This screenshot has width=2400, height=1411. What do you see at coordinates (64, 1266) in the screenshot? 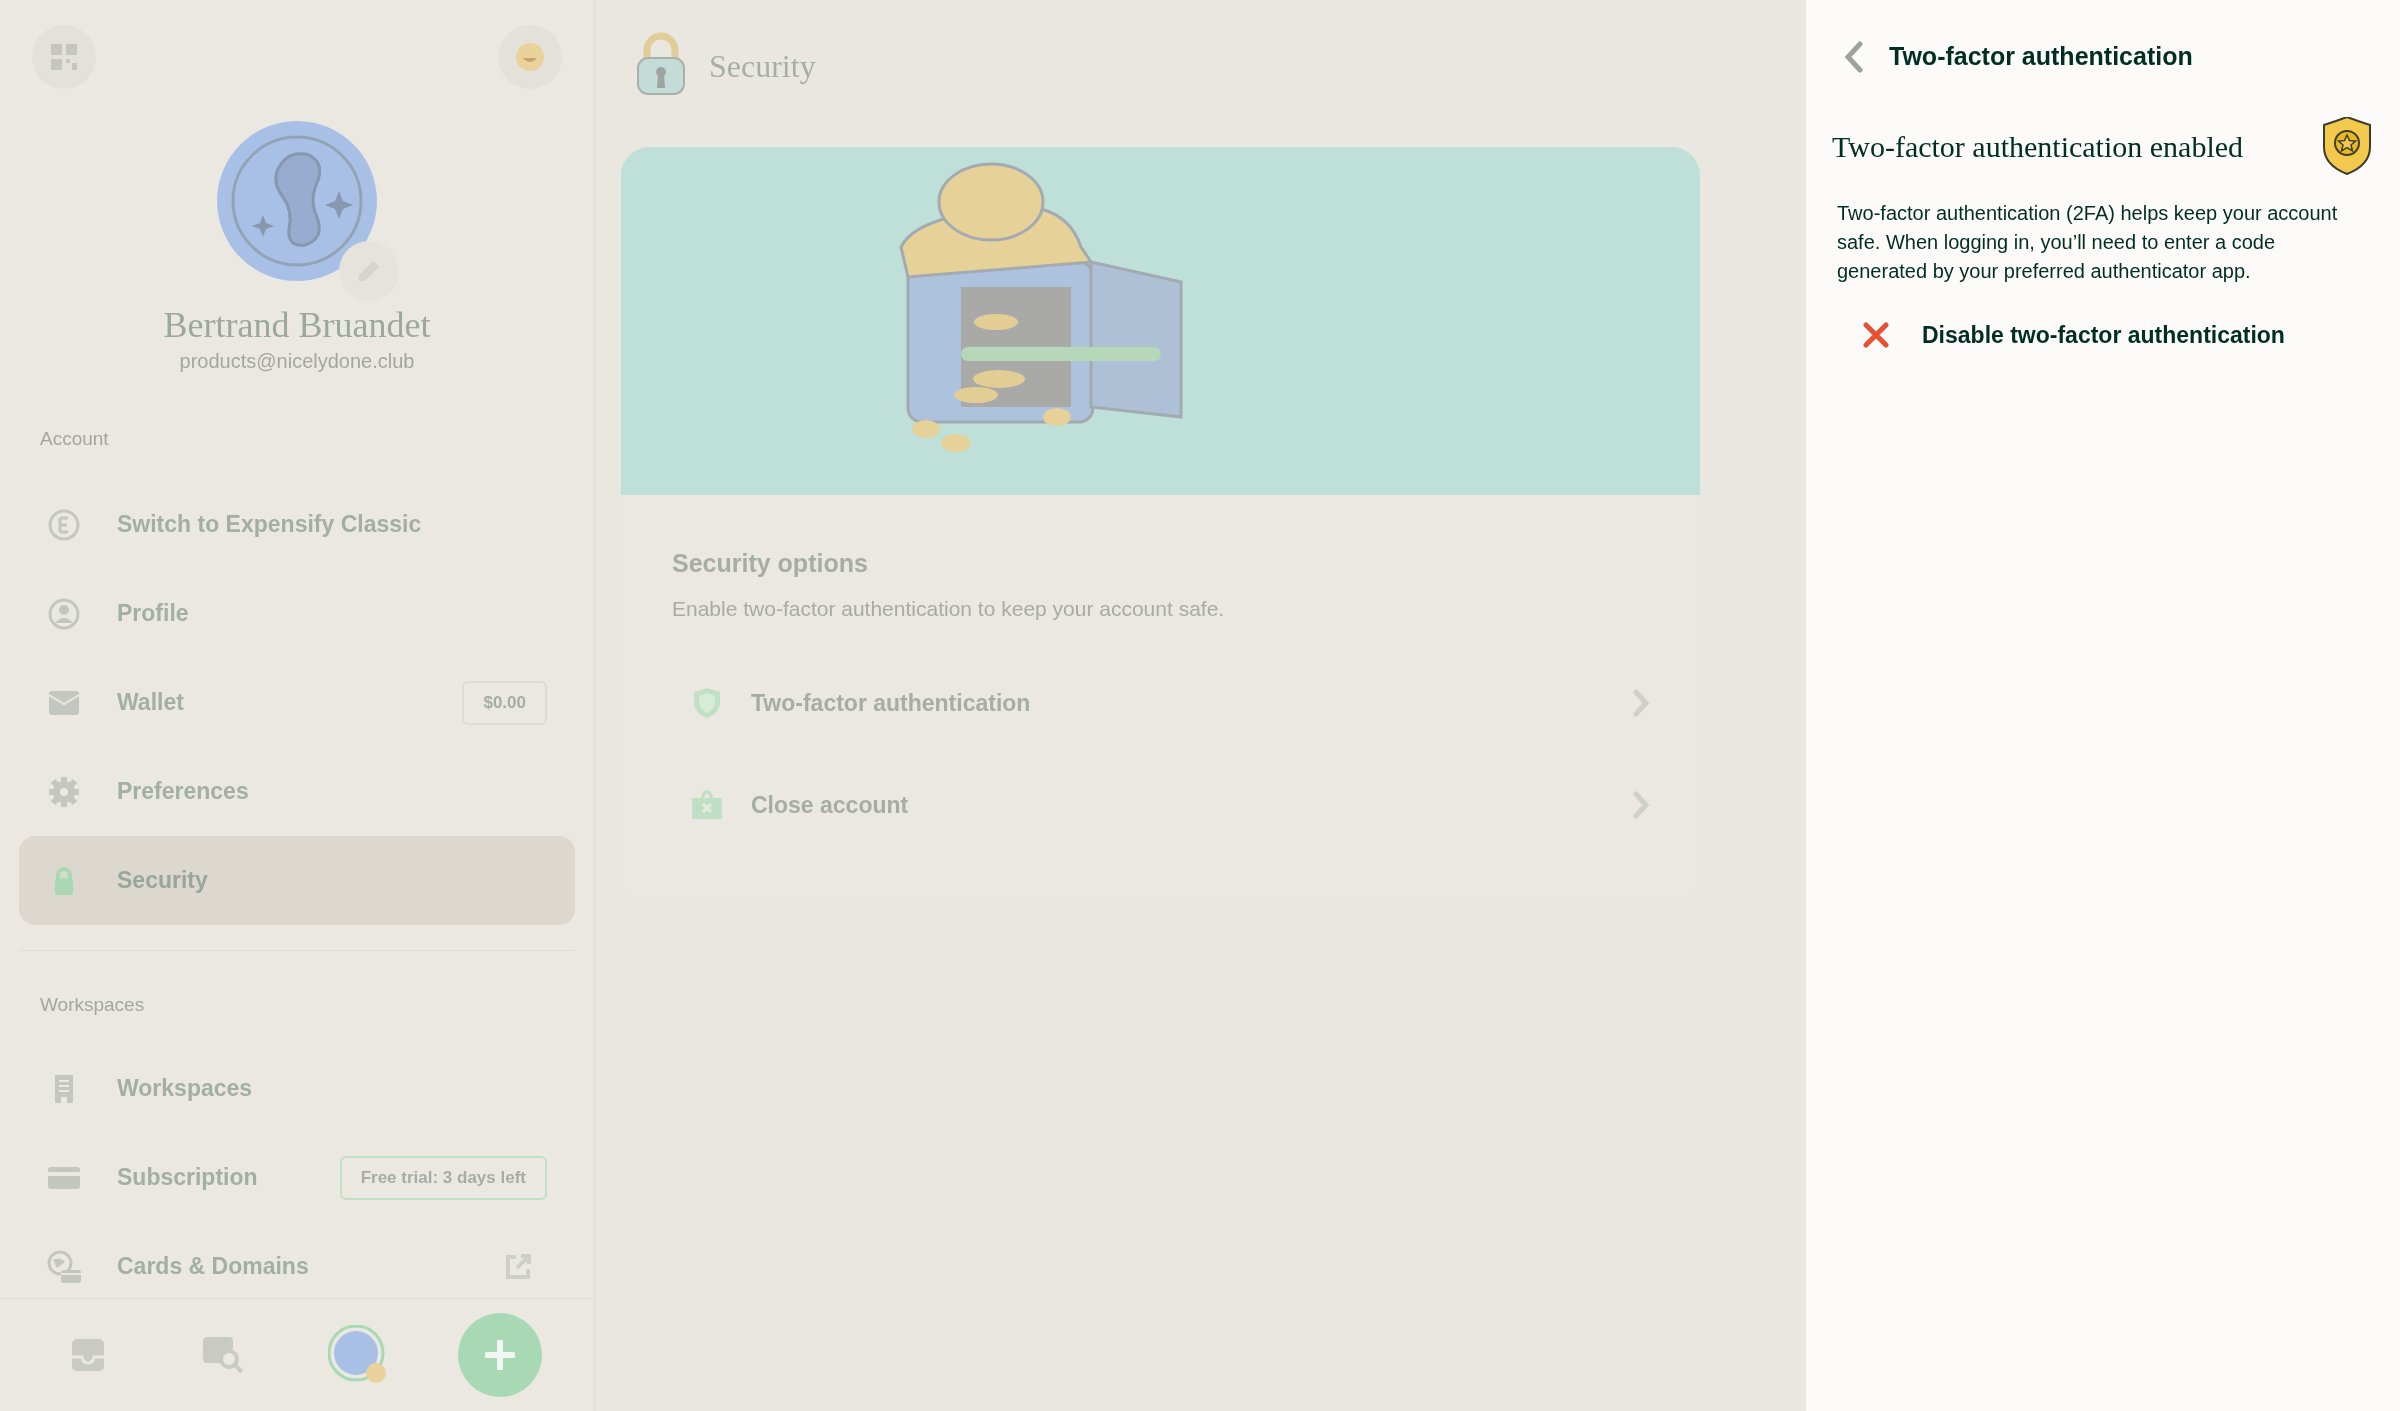
I see `globe-card-icon` at bounding box center [64, 1266].